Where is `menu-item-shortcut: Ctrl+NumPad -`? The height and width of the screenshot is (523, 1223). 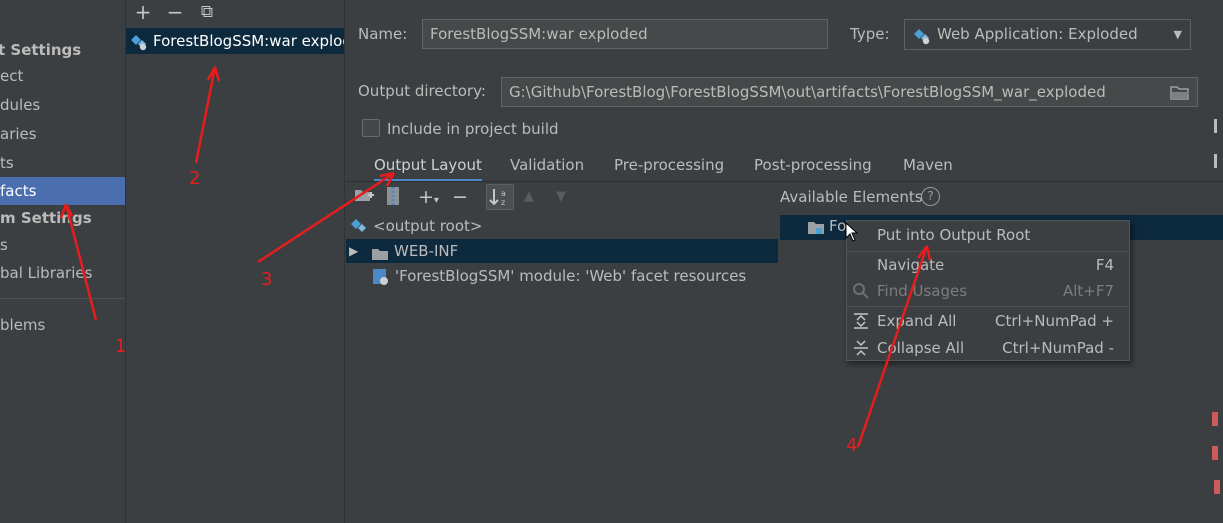
menu-item-shortcut: Ctrl+NumPad - is located at coordinates (1058, 348).